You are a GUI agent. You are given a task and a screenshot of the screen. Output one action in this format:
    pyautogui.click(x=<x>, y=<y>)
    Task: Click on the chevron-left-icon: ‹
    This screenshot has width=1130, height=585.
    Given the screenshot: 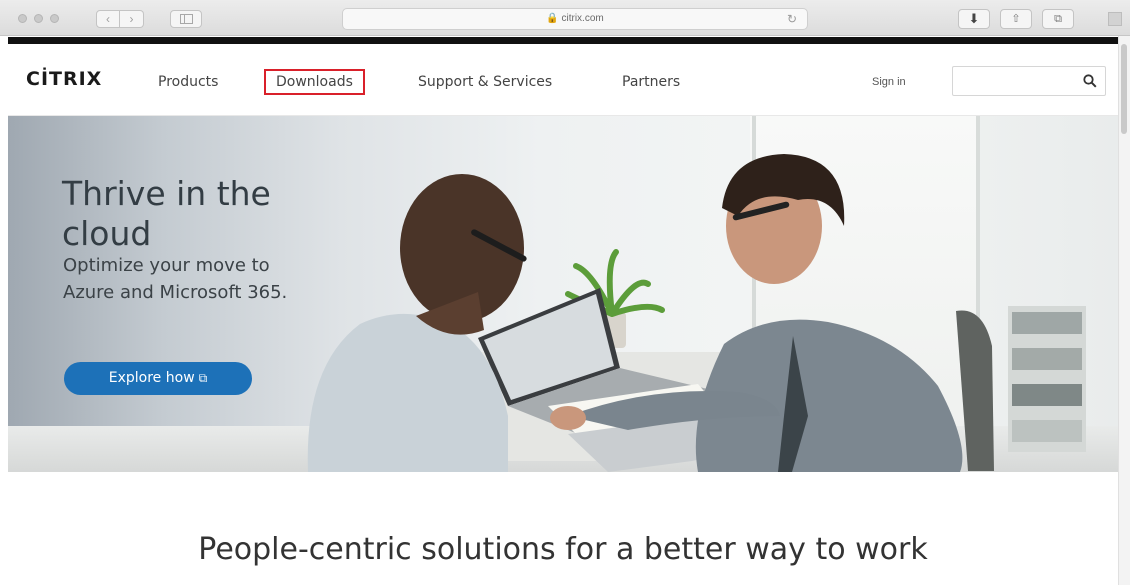 What is the action you would take?
    pyautogui.click(x=108, y=19)
    